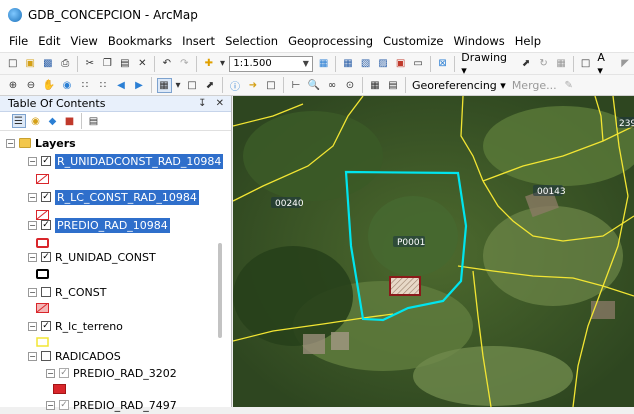  Describe the element at coordinates (271, 85) in the screenshot. I see `html-popup-icon: □` at that location.